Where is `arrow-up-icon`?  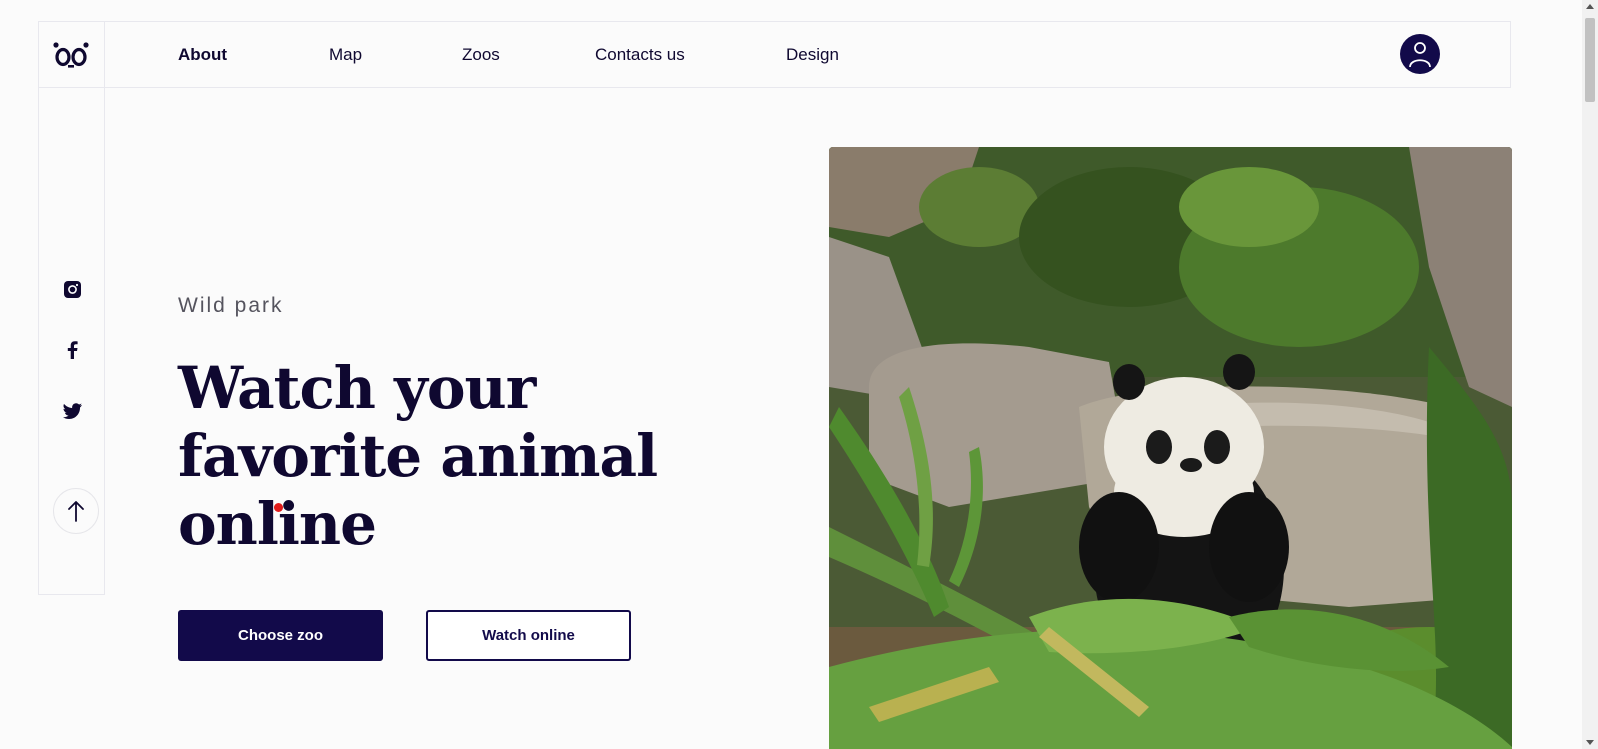 arrow-up-icon is located at coordinates (76, 511).